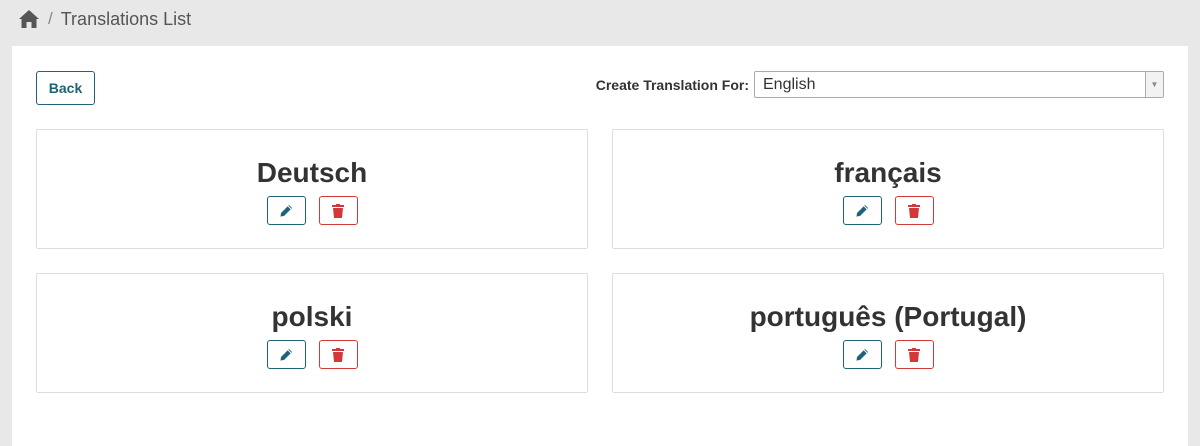  What do you see at coordinates (959, 84) in the screenshot?
I see `language-select: English ▼` at bounding box center [959, 84].